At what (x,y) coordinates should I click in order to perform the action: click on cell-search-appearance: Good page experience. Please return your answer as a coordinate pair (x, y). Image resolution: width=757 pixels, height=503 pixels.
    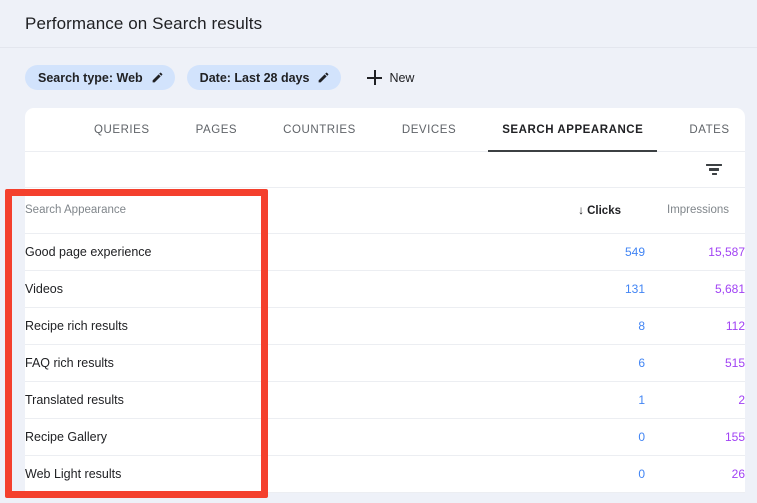
    Looking at the image, I should click on (190, 252).